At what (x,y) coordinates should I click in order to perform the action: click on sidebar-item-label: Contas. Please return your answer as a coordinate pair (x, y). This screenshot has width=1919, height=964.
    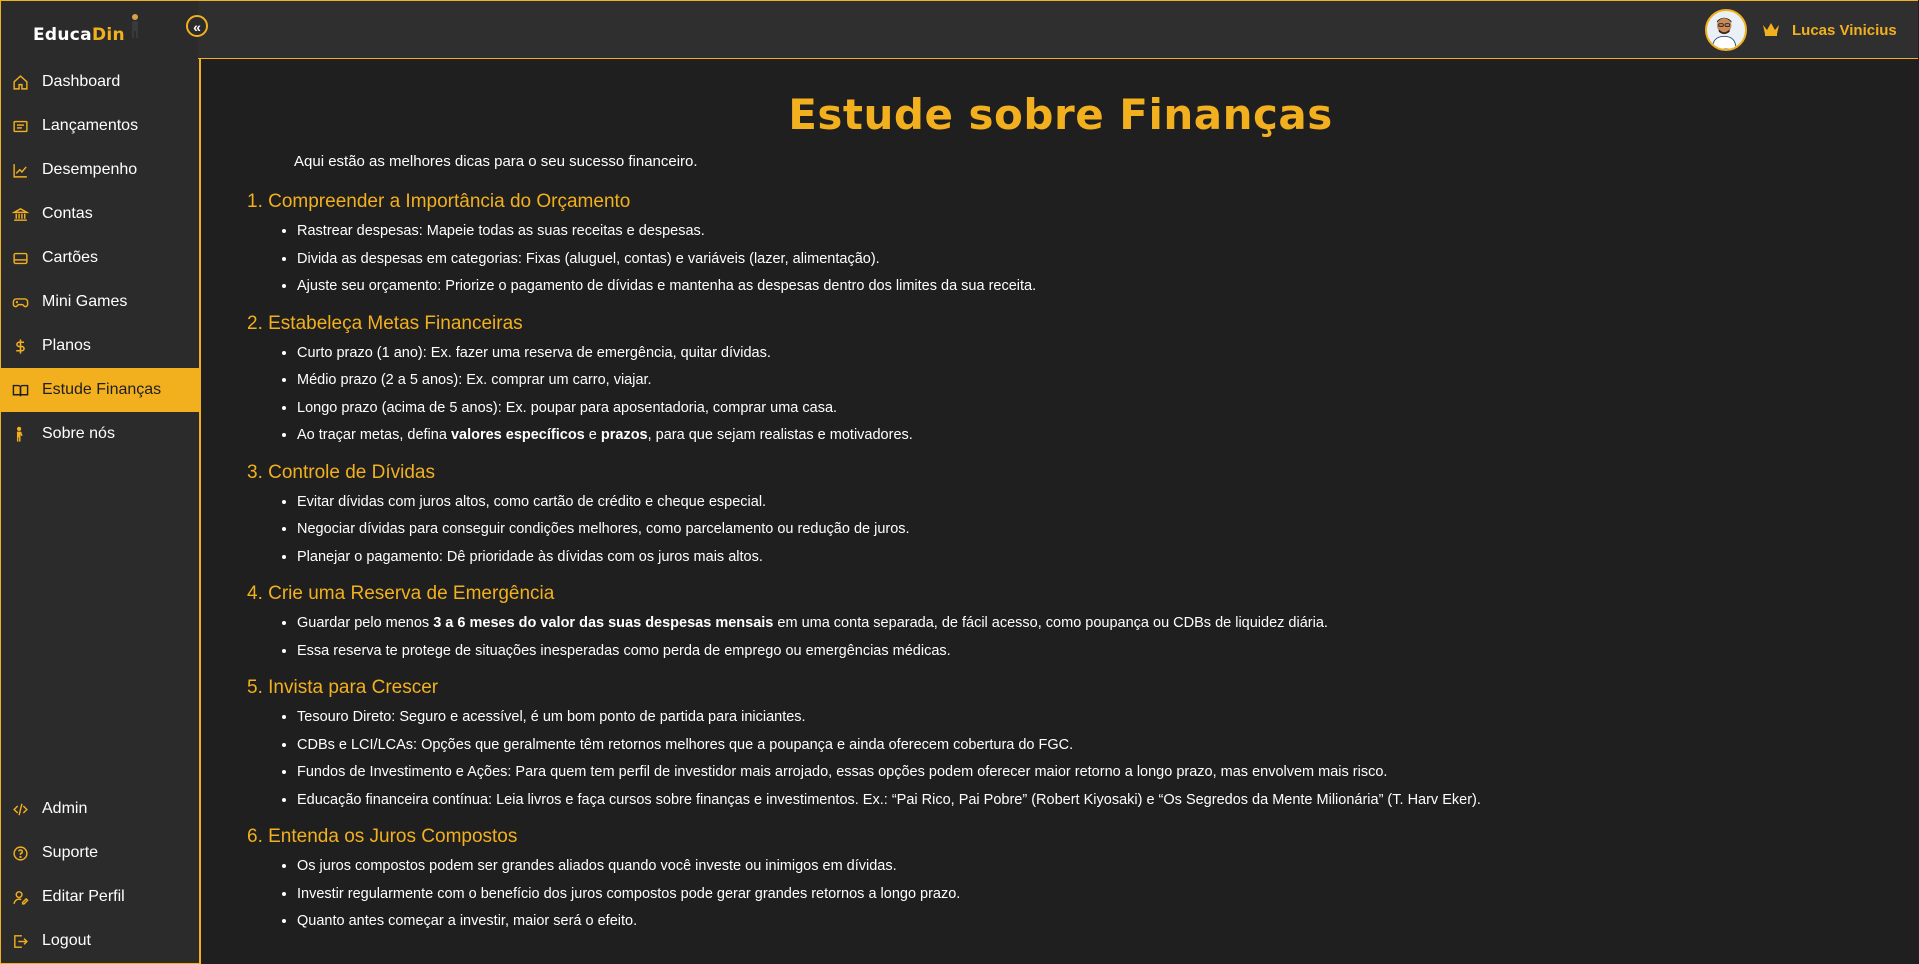
    Looking at the image, I should click on (67, 213).